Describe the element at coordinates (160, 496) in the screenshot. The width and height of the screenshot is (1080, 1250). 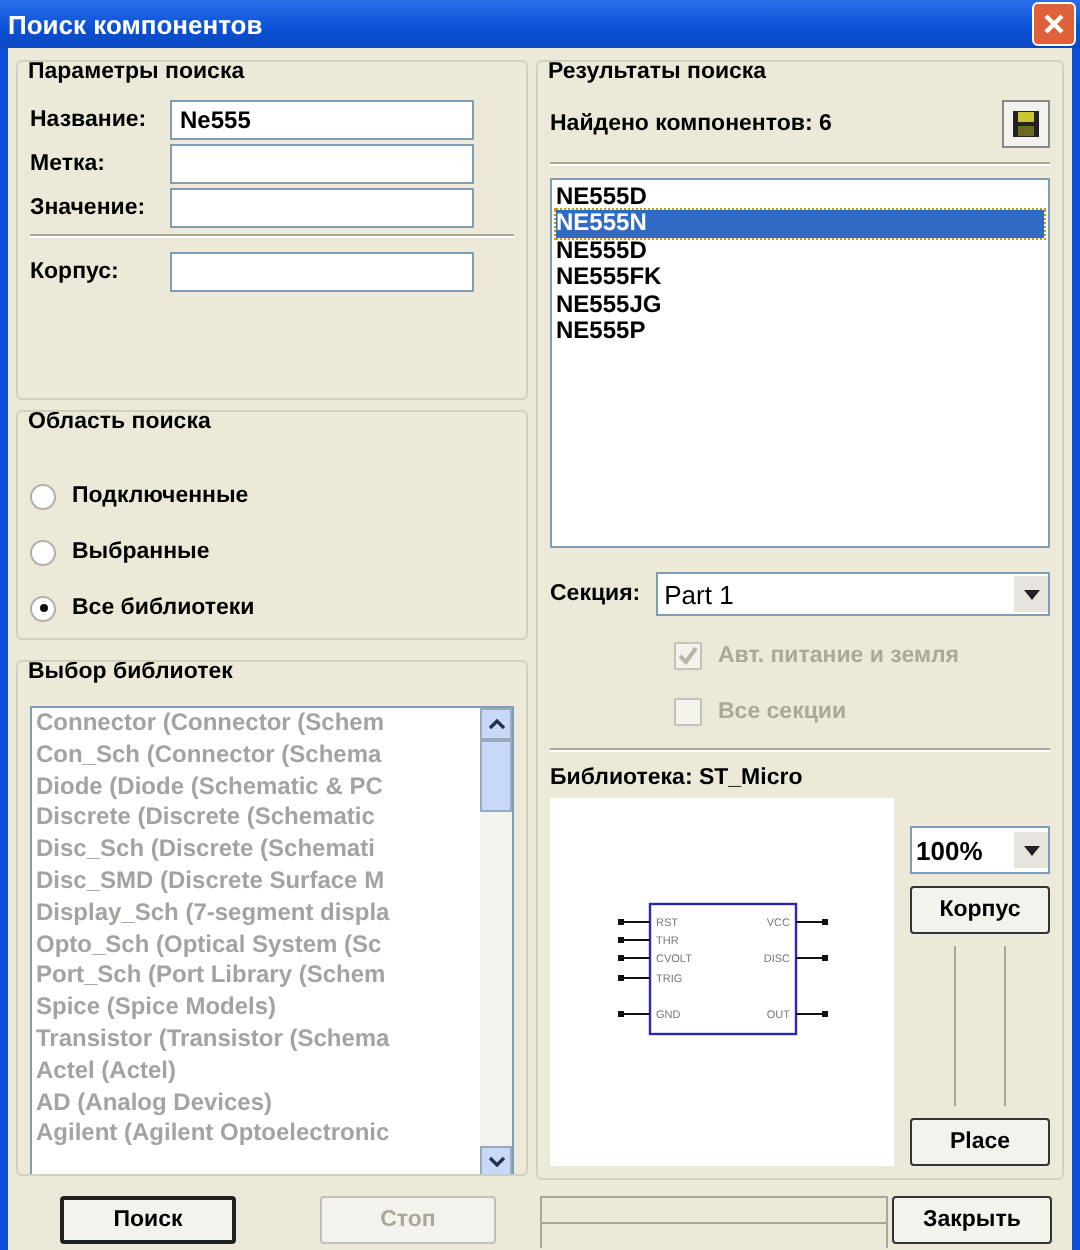
I see `radio-label: Подключенные` at that location.